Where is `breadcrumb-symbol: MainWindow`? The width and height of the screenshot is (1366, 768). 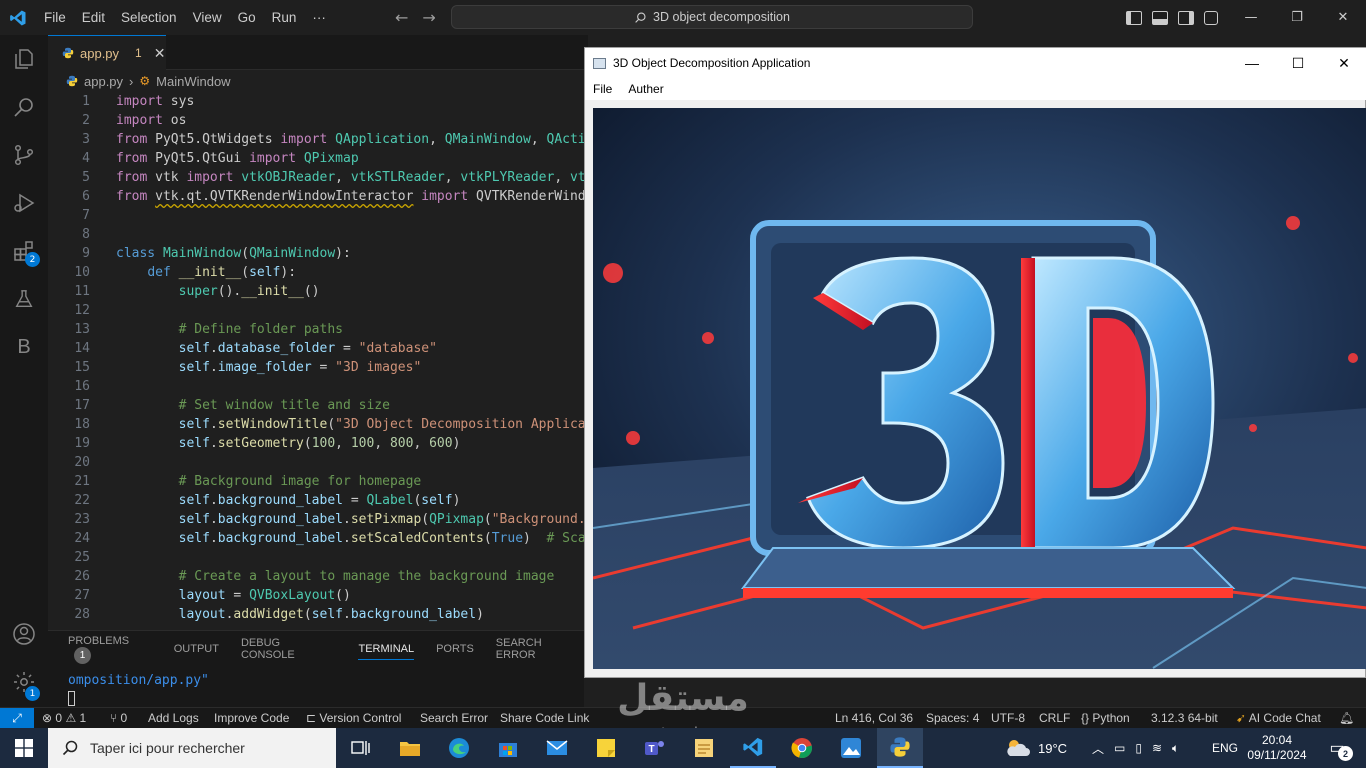
breadcrumb-symbol: MainWindow is located at coordinates (193, 81).